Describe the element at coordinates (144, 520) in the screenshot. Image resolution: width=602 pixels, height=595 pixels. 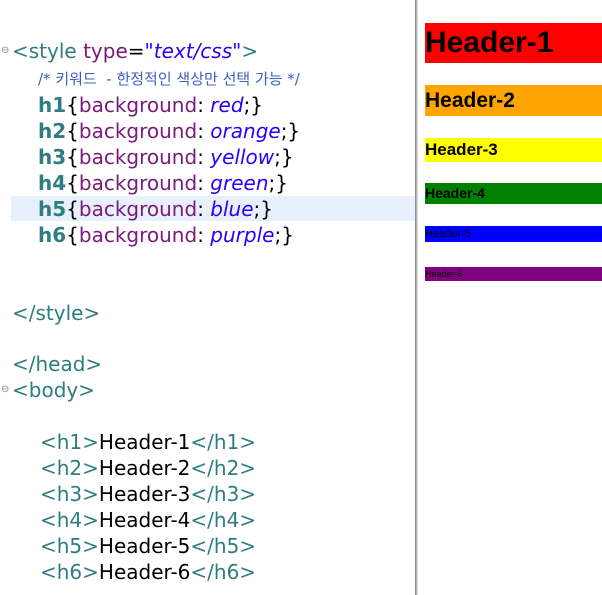
I see `html-text: Header-4` at that location.